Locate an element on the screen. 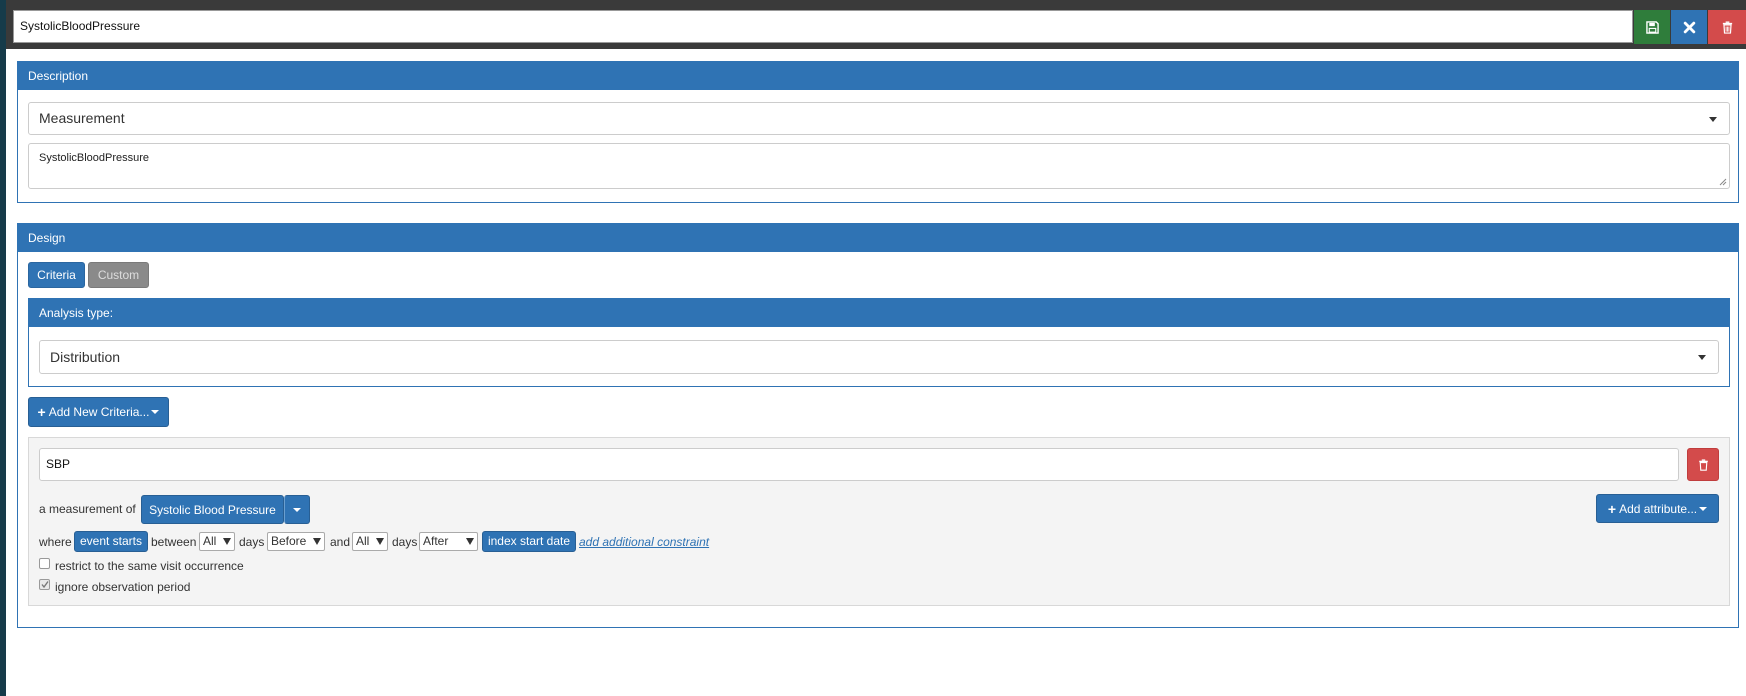 This screenshot has height=696, width=1746. ignore-observation-checkbox is located at coordinates (44, 584).